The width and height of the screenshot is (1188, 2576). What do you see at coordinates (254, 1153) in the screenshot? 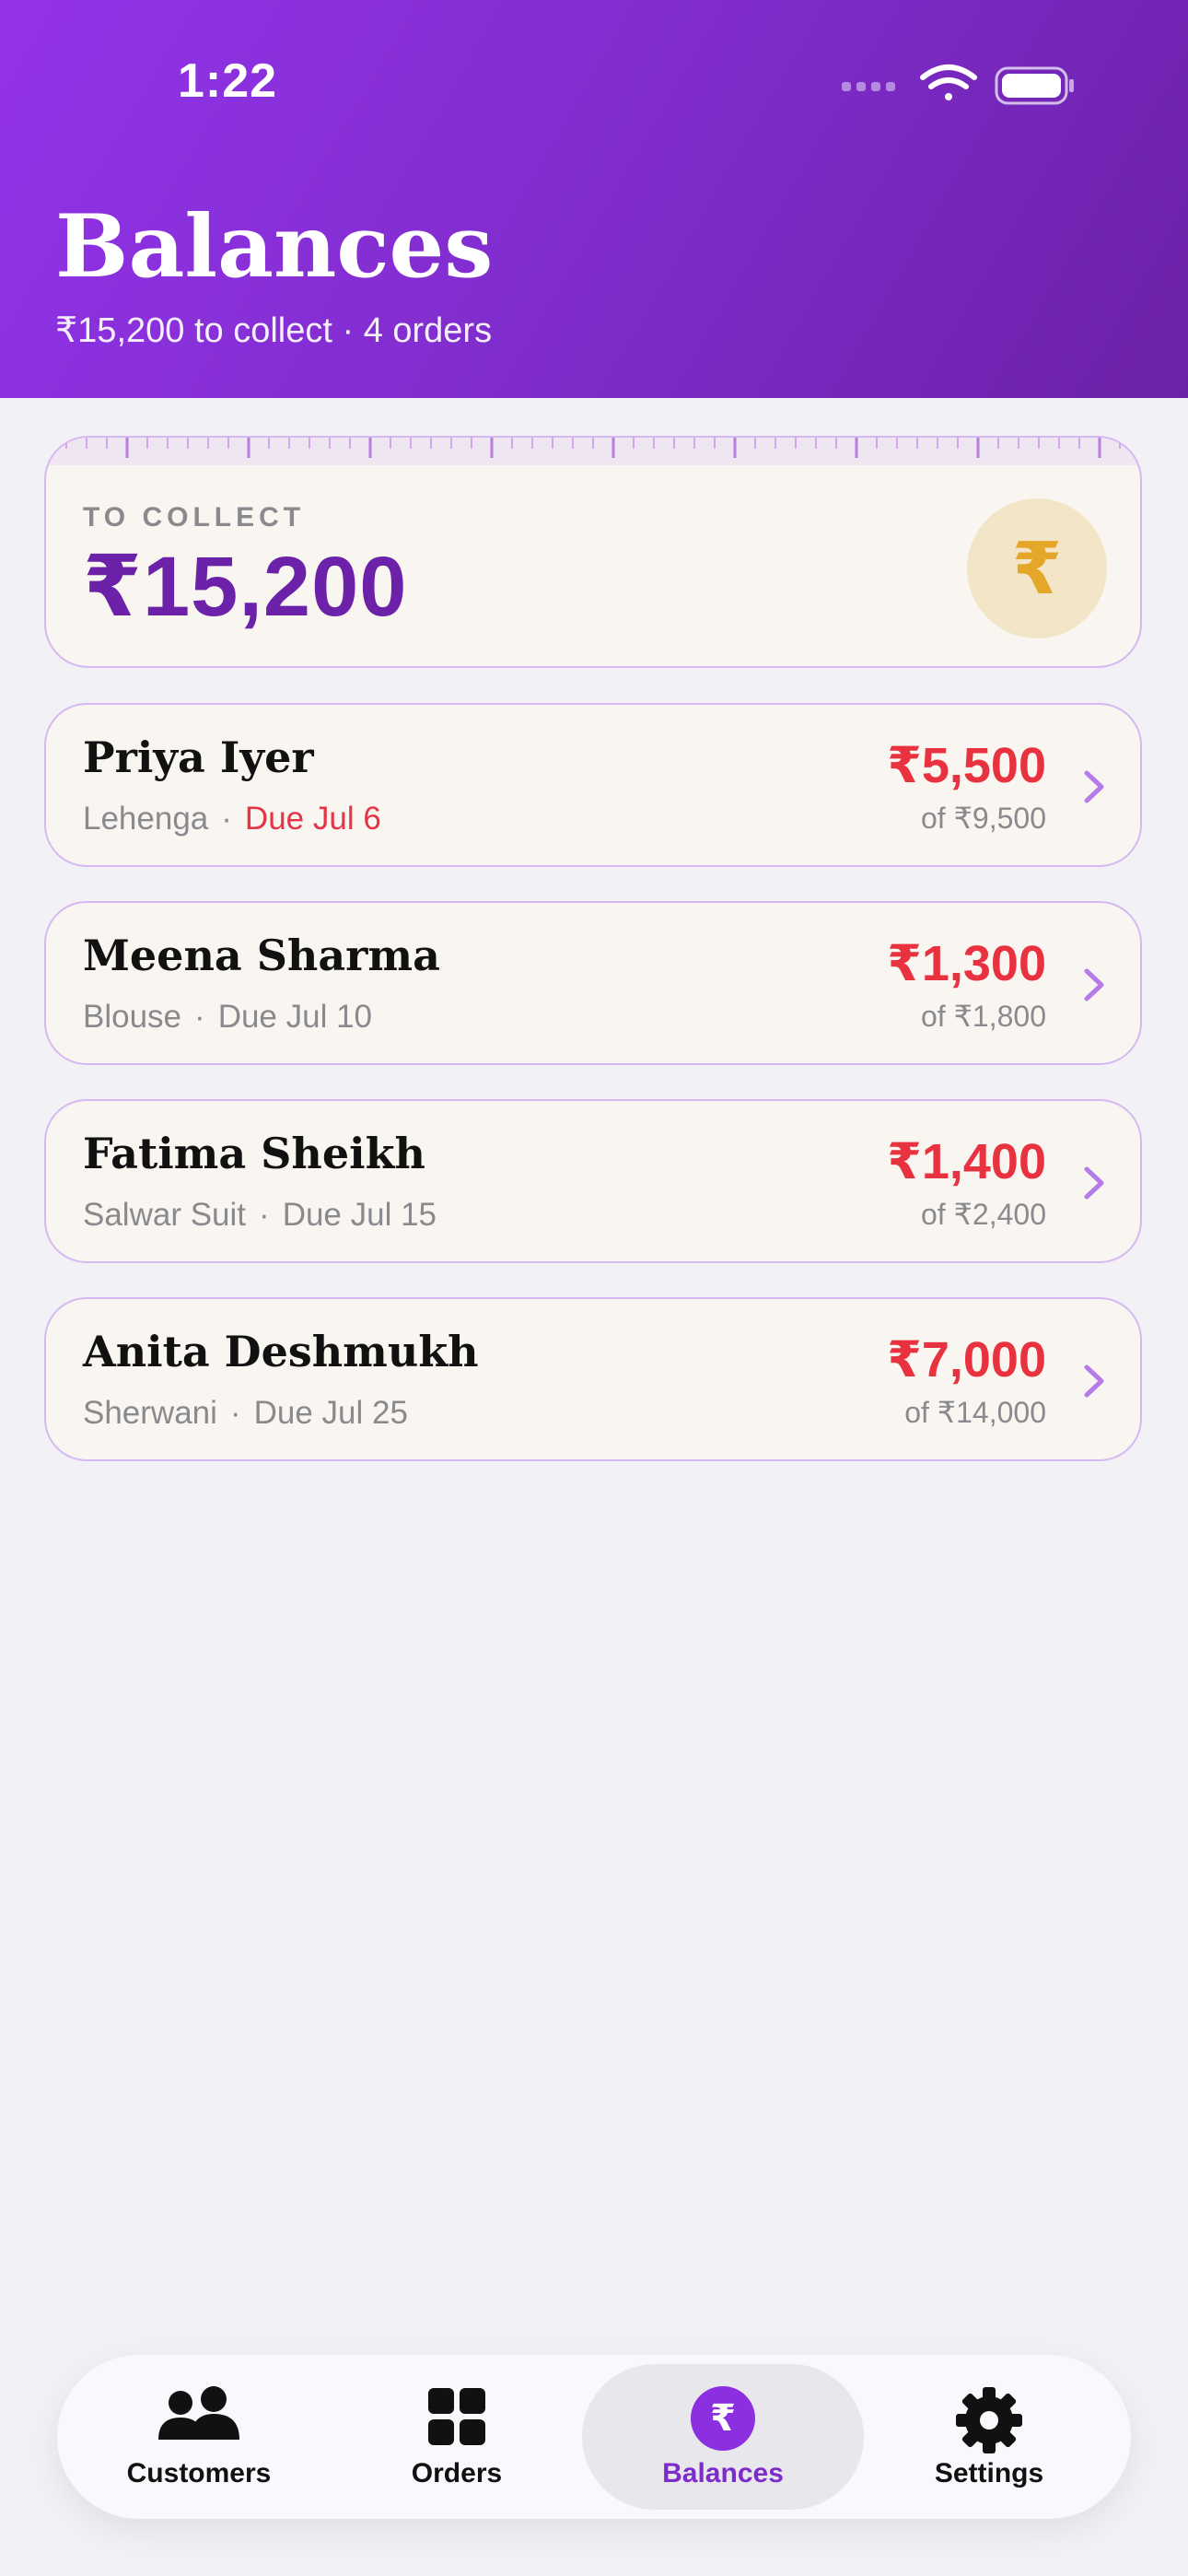
I see `customer-name: Fatima Sheikh` at bounding box center [254, 1153].